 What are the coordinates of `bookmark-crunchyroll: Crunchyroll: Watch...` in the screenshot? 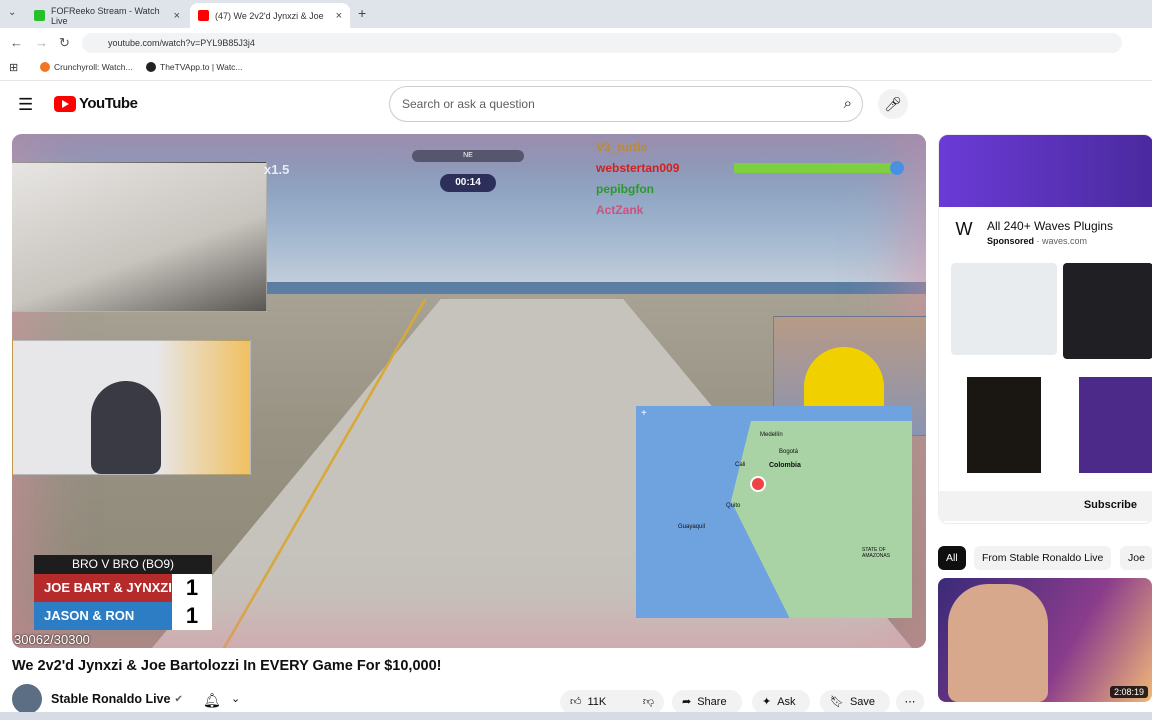 It's located at (86, 67).